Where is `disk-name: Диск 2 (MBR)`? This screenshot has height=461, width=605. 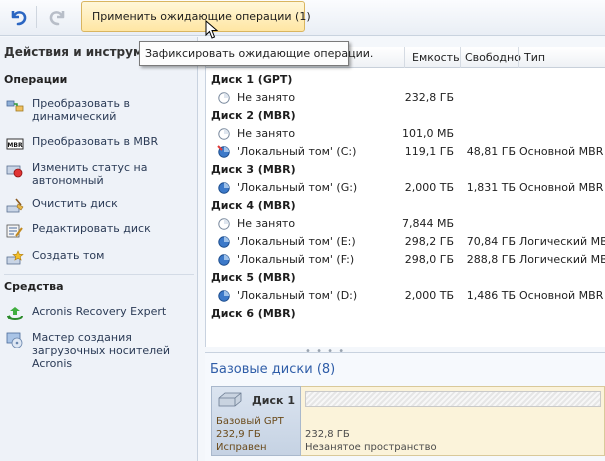 disk-name: Диск 2 (MBR) is located at coordinates (253, 115).